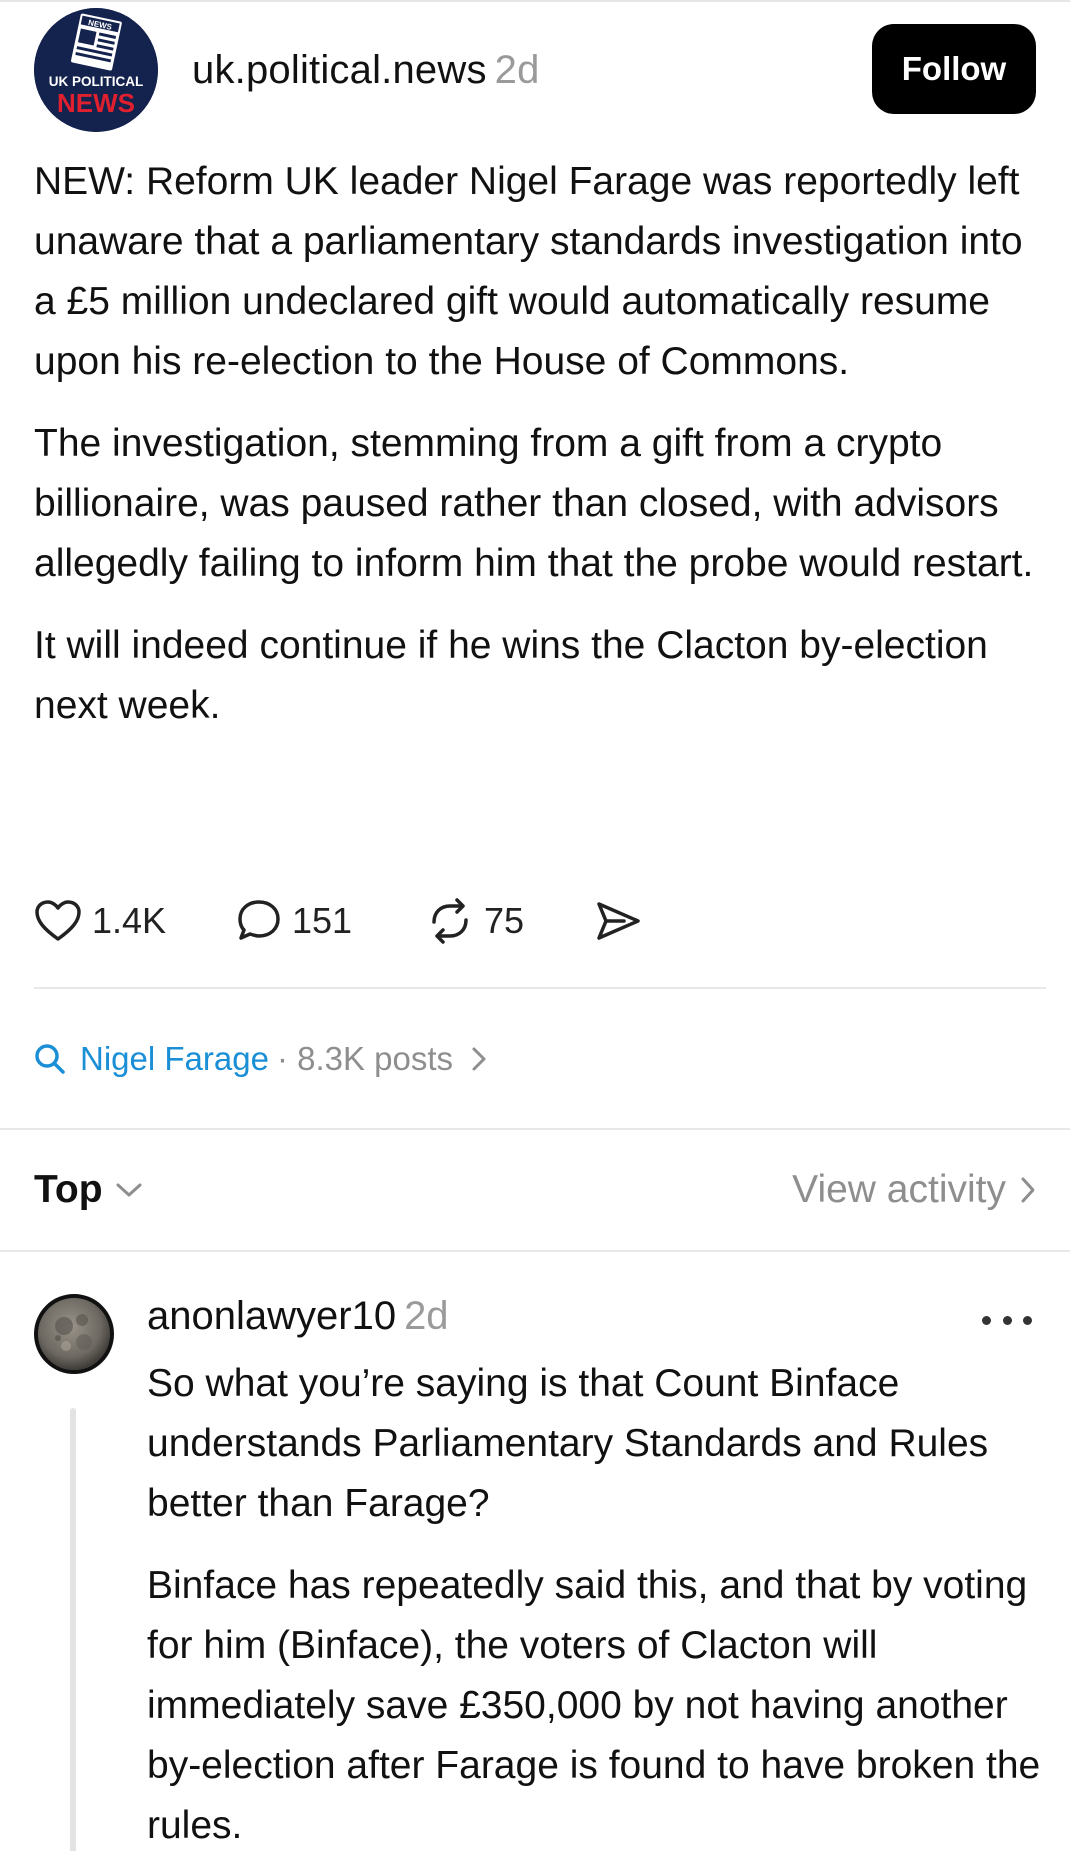 The height and width of the screenshot is (1851, 1070). I want to click on sort-dropdown: Top, so click(88, 1190).